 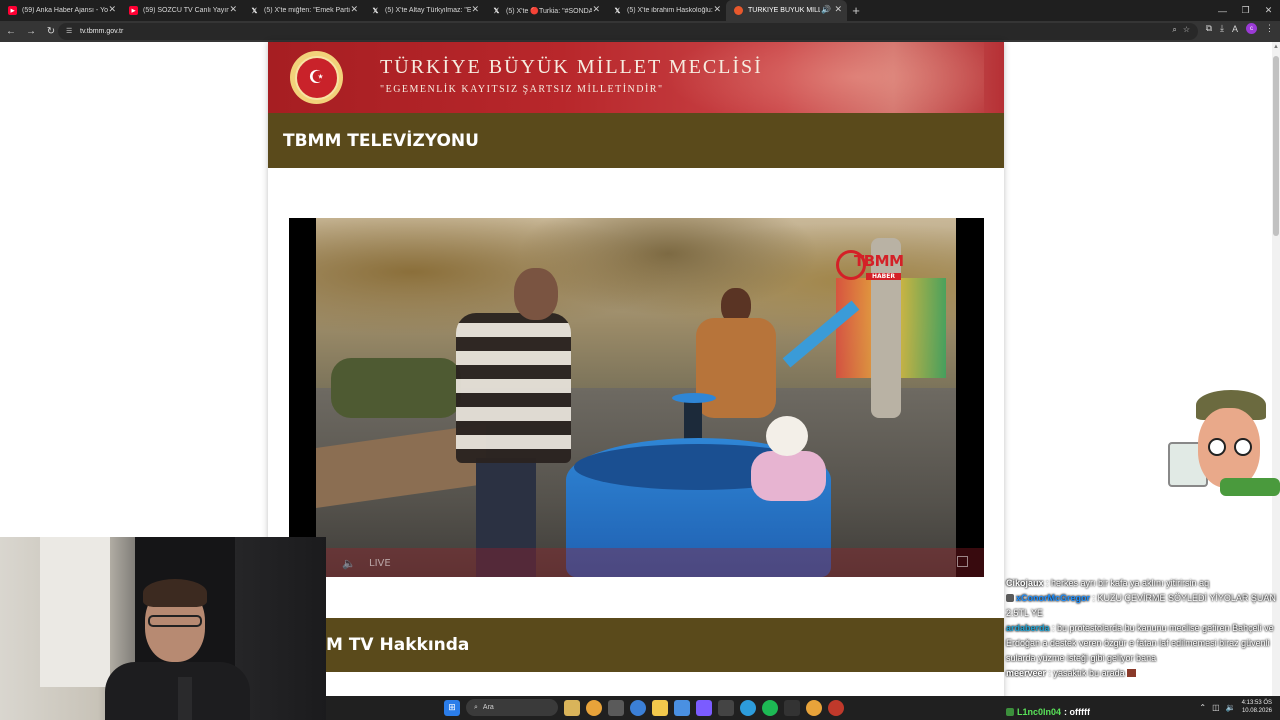 I want to click on chat-username: xConorMcGregor, so click(x=1053, y=598).